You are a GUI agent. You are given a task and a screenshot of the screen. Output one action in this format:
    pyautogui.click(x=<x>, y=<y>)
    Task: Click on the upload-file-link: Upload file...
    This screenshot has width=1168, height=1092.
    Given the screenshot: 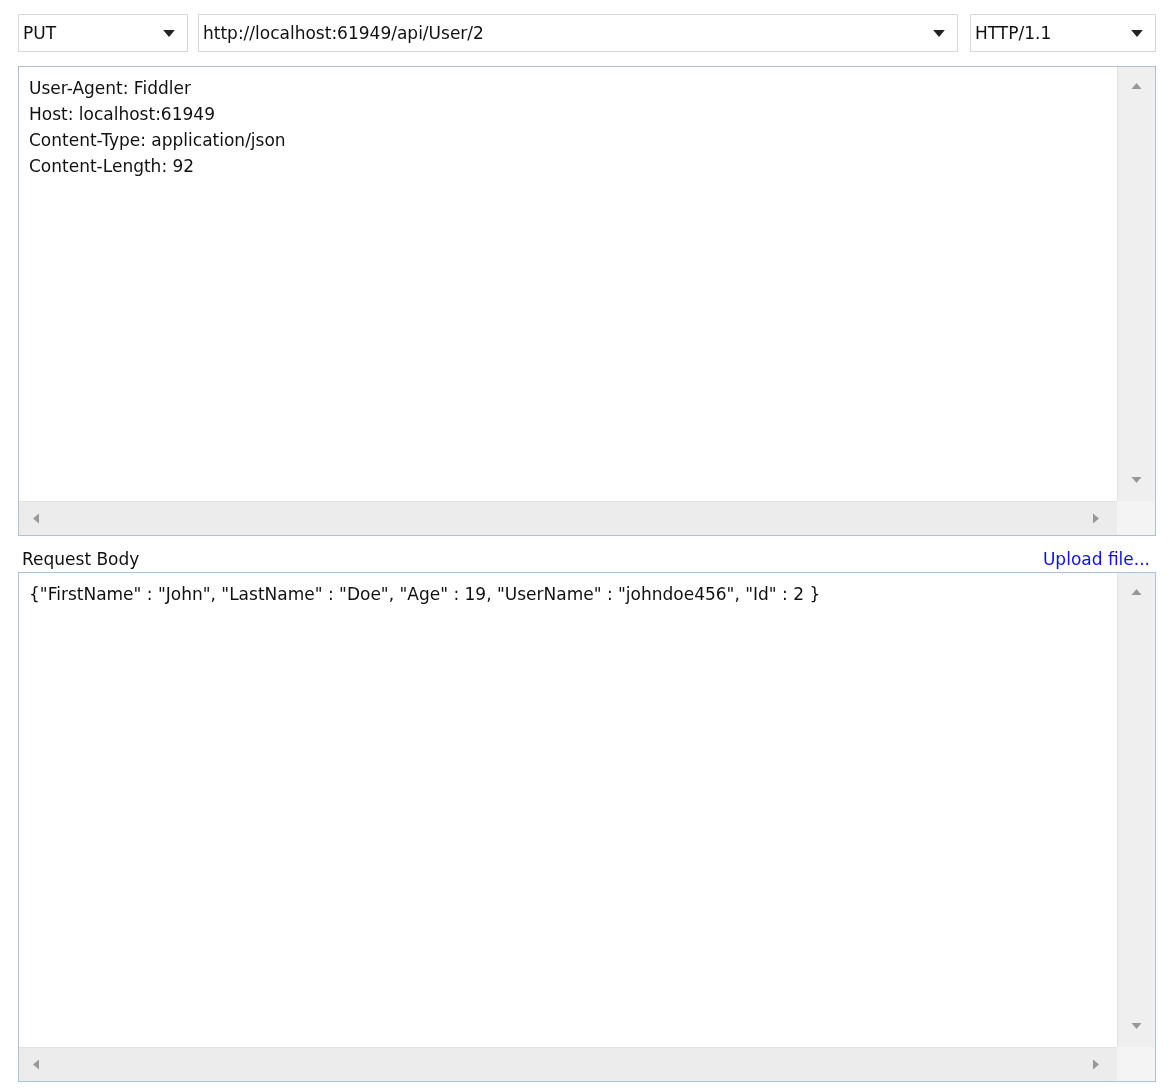 What is the action you would take?
    pyautogui.click(x=1096, y=559)
    